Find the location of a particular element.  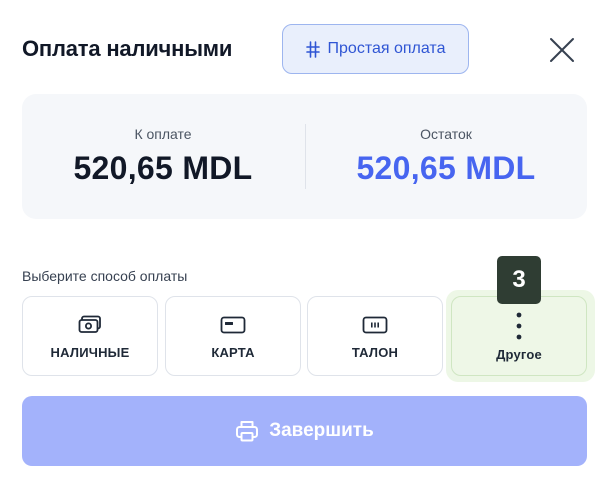

to-pay-block: К оплате 520,65 MDL is located at coordinates (163, 156).